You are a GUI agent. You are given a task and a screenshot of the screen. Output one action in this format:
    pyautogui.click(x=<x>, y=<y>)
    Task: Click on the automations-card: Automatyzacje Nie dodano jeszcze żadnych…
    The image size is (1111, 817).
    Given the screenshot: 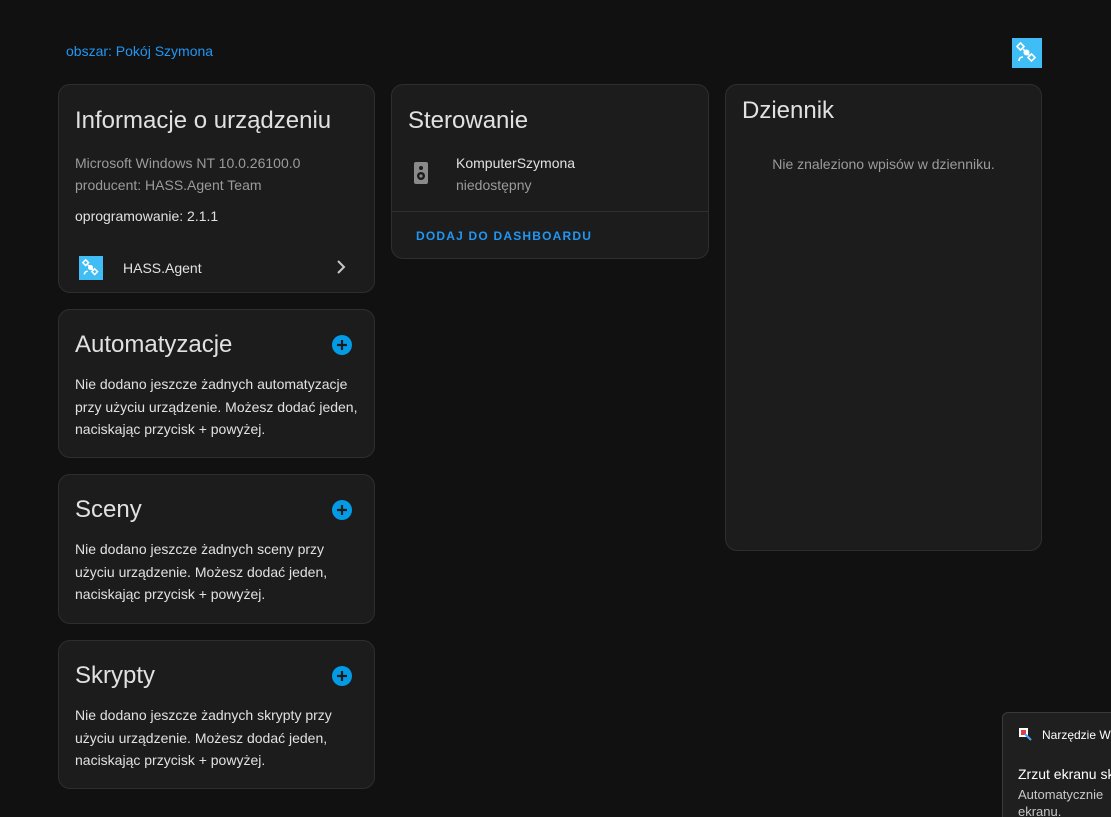 What is the action you would take?
    pyautogui.click(x=216, y=383)
    